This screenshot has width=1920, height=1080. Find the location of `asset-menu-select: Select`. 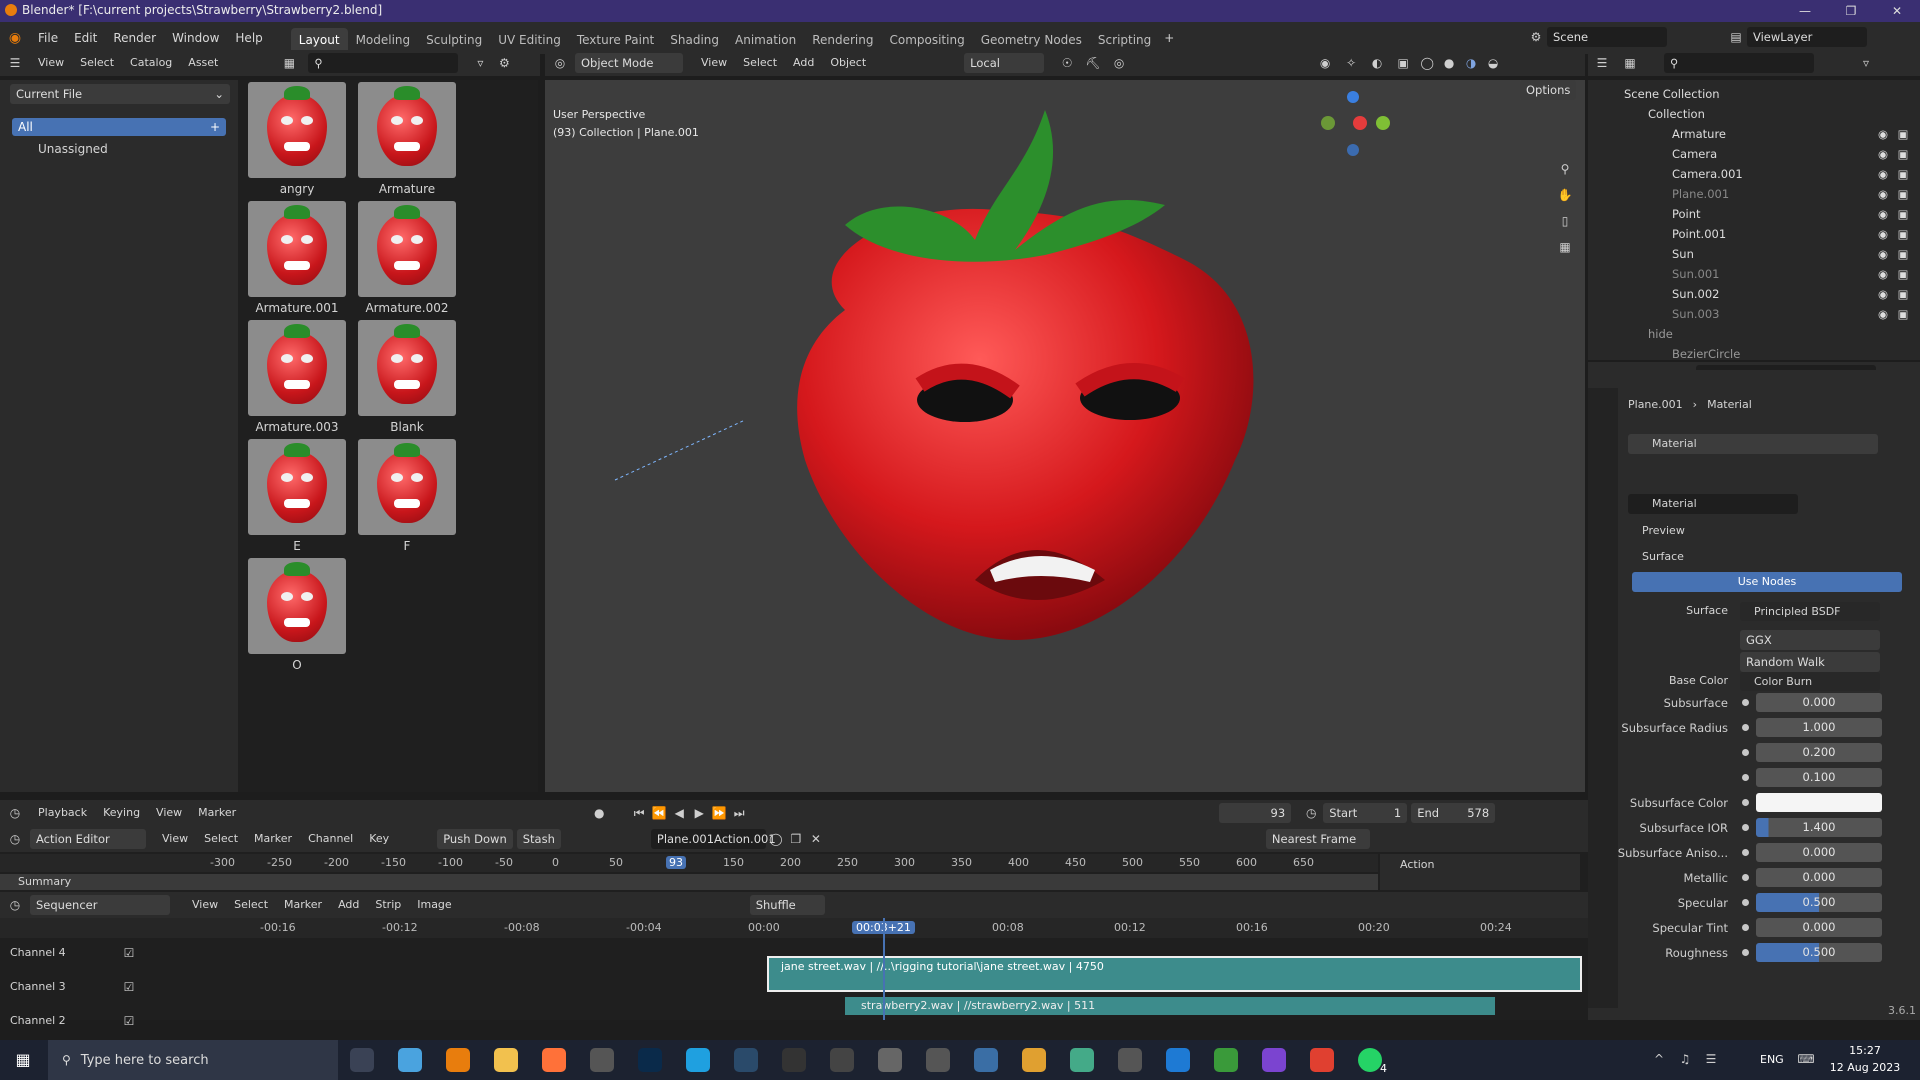

asset-menu-select: Select is located at coordinates (97, 63).